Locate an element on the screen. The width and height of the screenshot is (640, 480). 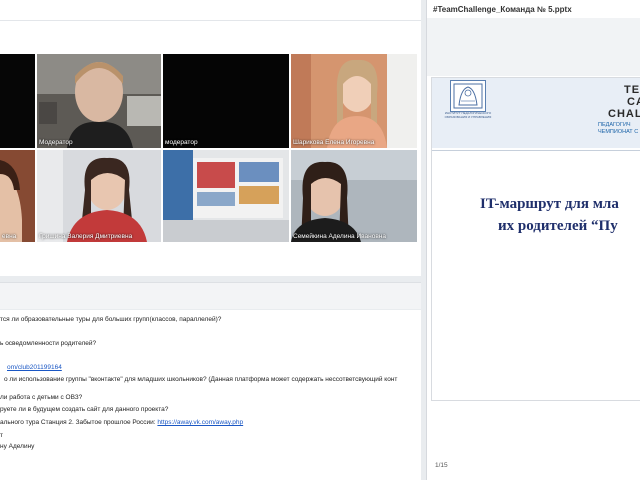
brand-subtitle-line: ЧЕМПИОНАТ С is located at coordinates (618, 132).